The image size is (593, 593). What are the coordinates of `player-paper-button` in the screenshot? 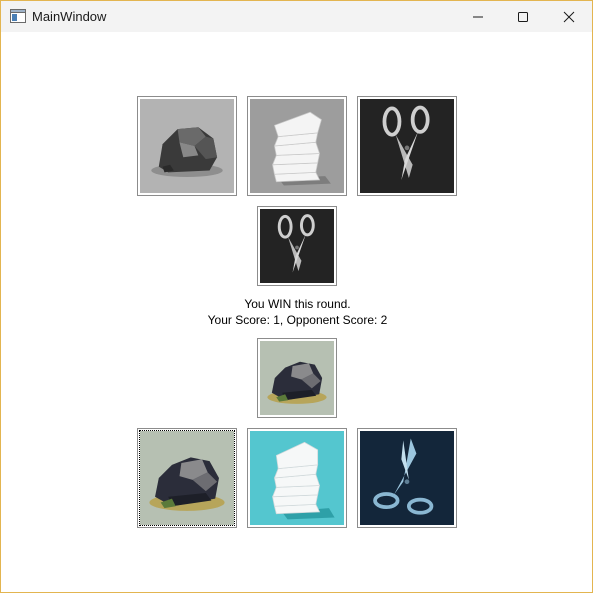 It's located at (297, 478).